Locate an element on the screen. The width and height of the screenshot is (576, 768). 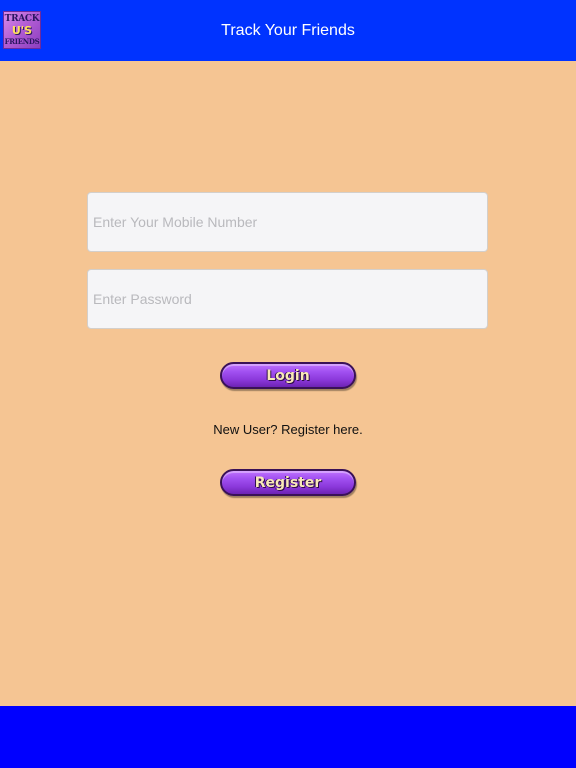
new-user-label: New User? Register here. is located at coordinates (288, 429).